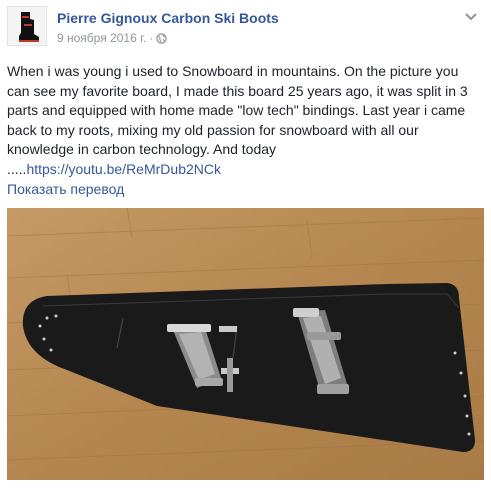  Describe the element at coordinates (162, 38) in the screenshot. I see `globe-icon` at that location.